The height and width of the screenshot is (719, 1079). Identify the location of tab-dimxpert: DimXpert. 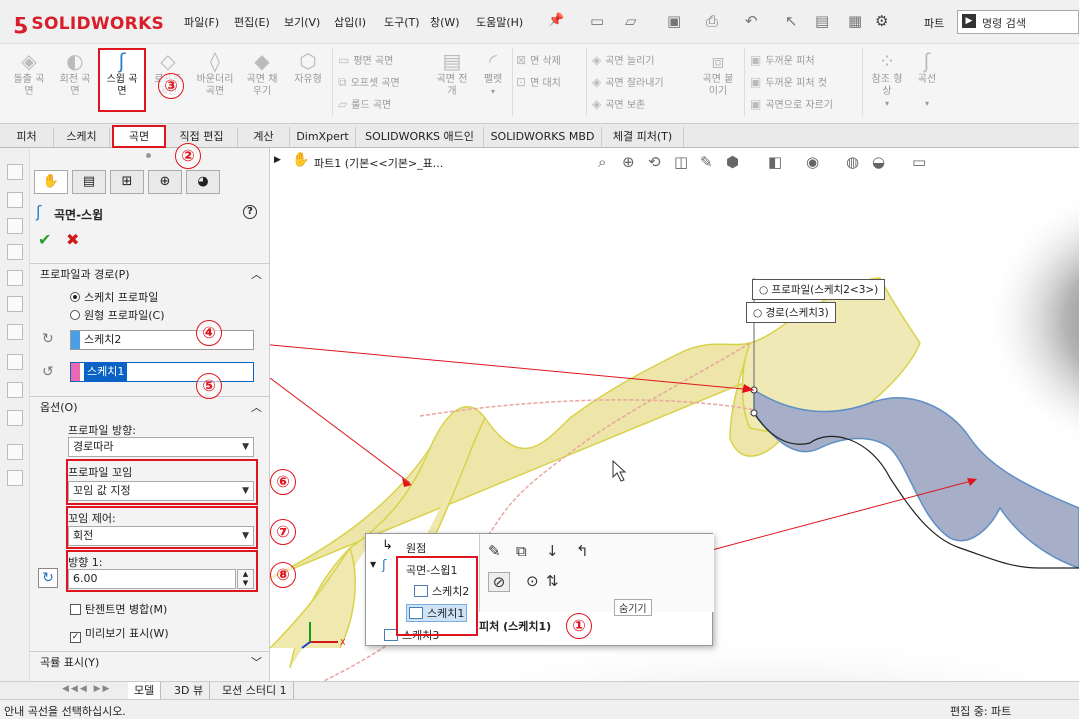
(323, 137).